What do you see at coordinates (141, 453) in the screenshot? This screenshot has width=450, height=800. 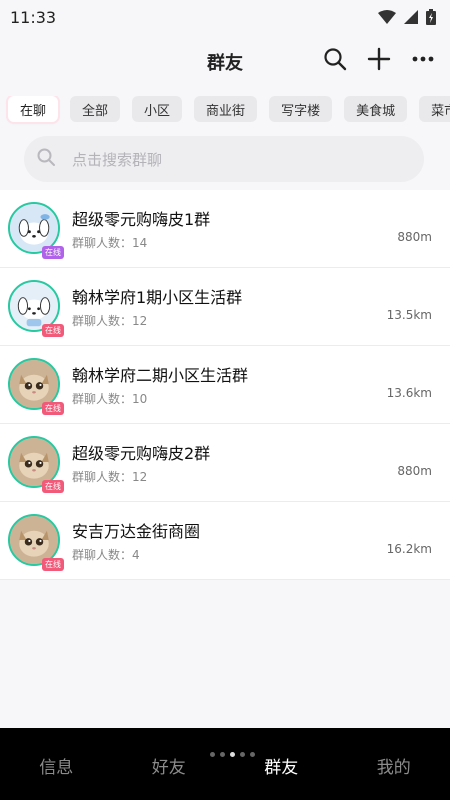 I see `group-name: 超级零元购嗨皮2群` at bounding box center [141, 453].